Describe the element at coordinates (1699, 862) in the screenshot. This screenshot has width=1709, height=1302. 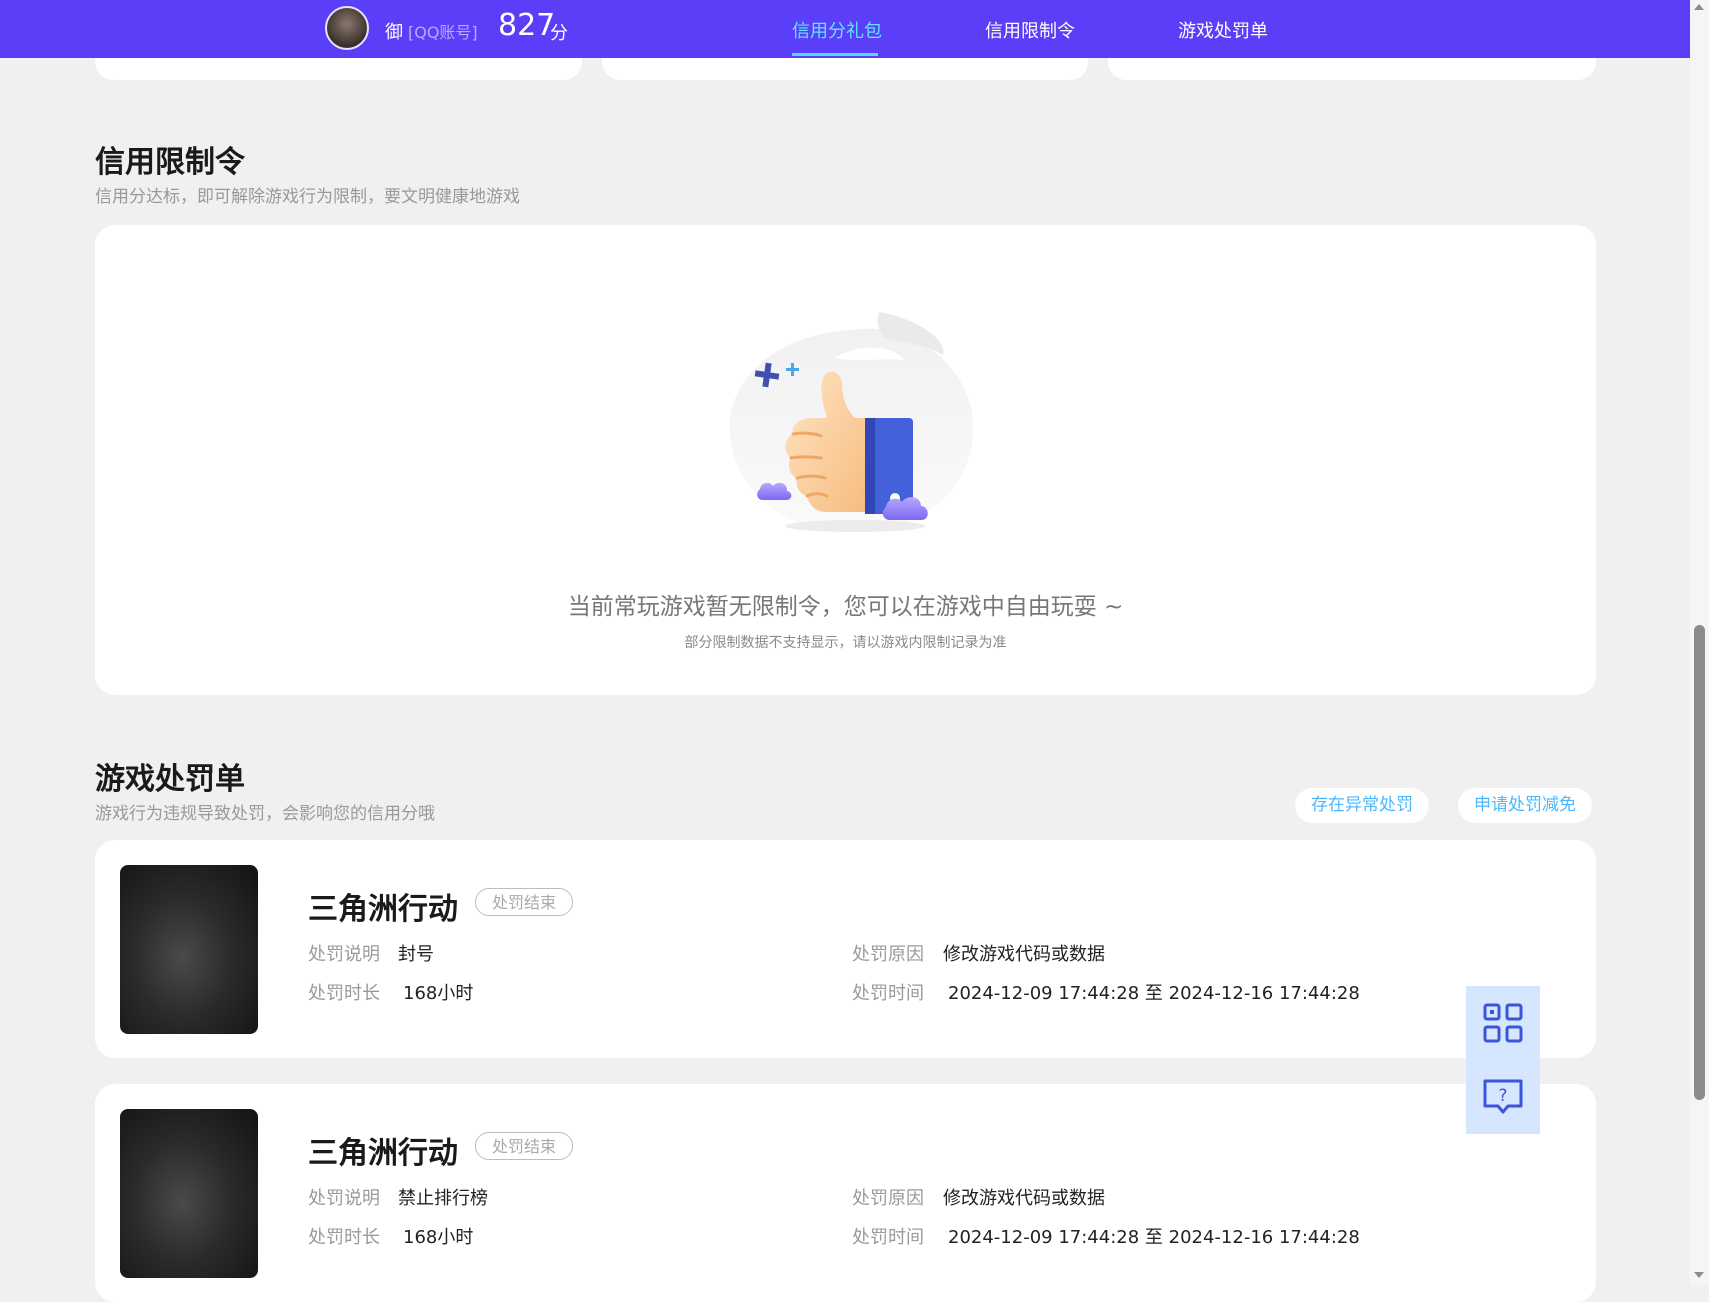
I see `scrollbar-thumb` at that location.